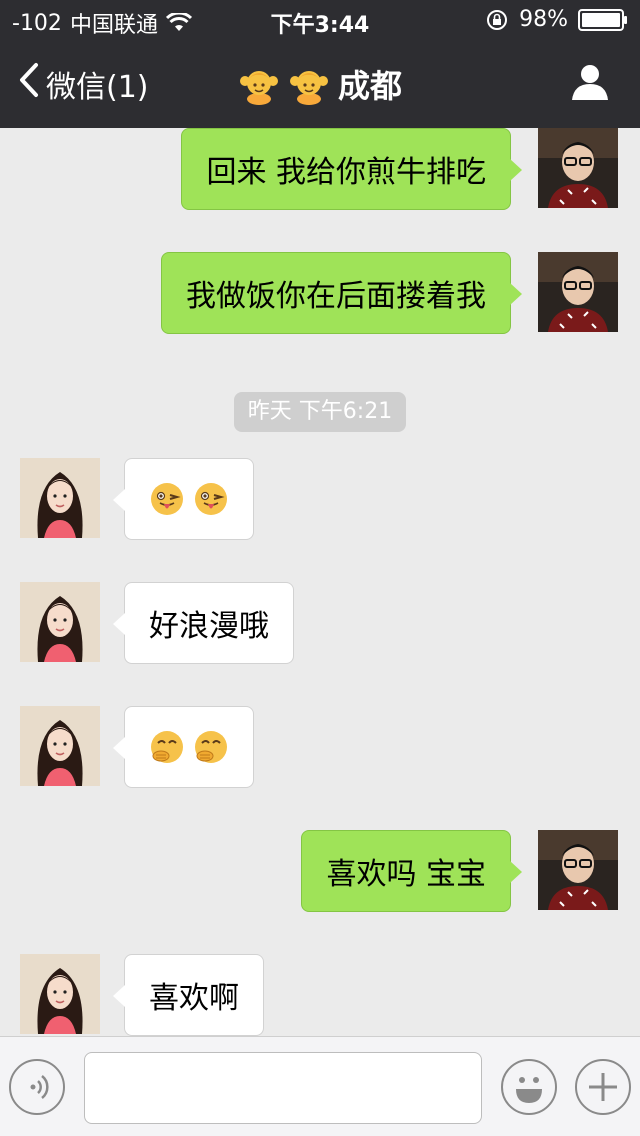 The width and height of the screenshot is (640, 1136). What do you see at coordinates (369, 86) in the screenshot?
I see `chat-title-text: 成都` at bounding box center [369, 86].